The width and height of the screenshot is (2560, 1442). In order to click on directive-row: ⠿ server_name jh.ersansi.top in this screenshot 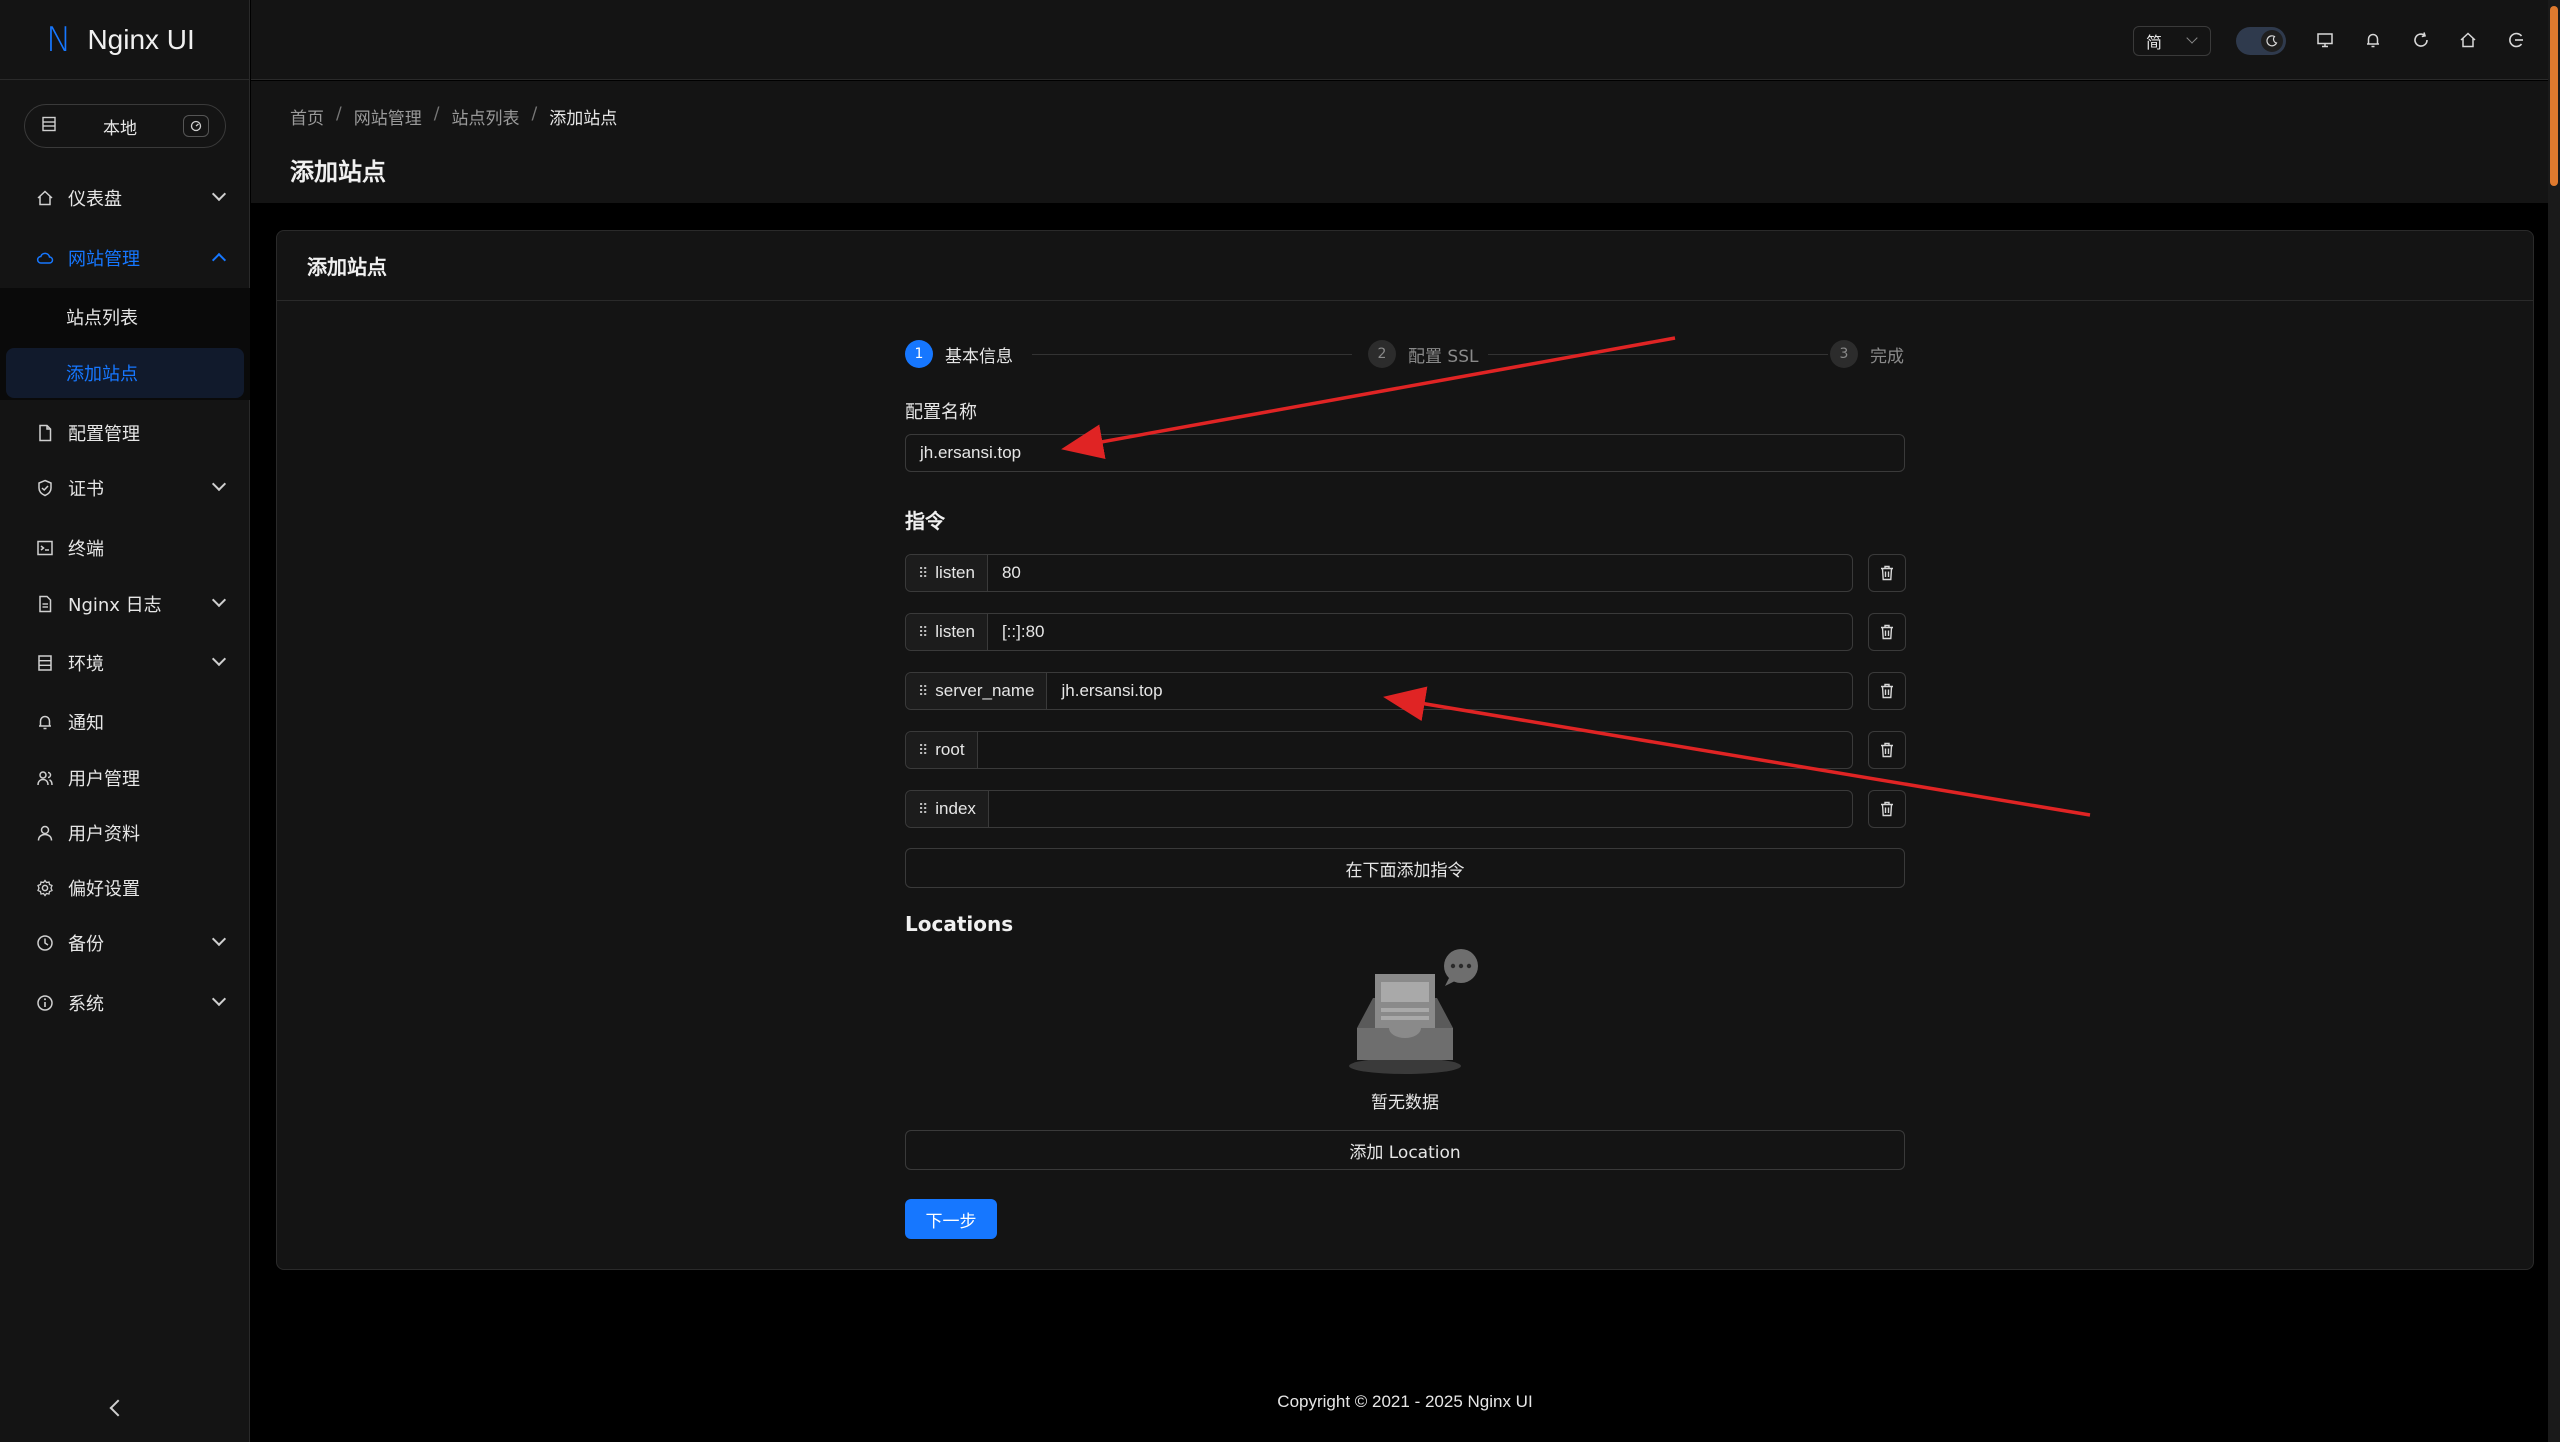, I will do `click(1379, 691)`.